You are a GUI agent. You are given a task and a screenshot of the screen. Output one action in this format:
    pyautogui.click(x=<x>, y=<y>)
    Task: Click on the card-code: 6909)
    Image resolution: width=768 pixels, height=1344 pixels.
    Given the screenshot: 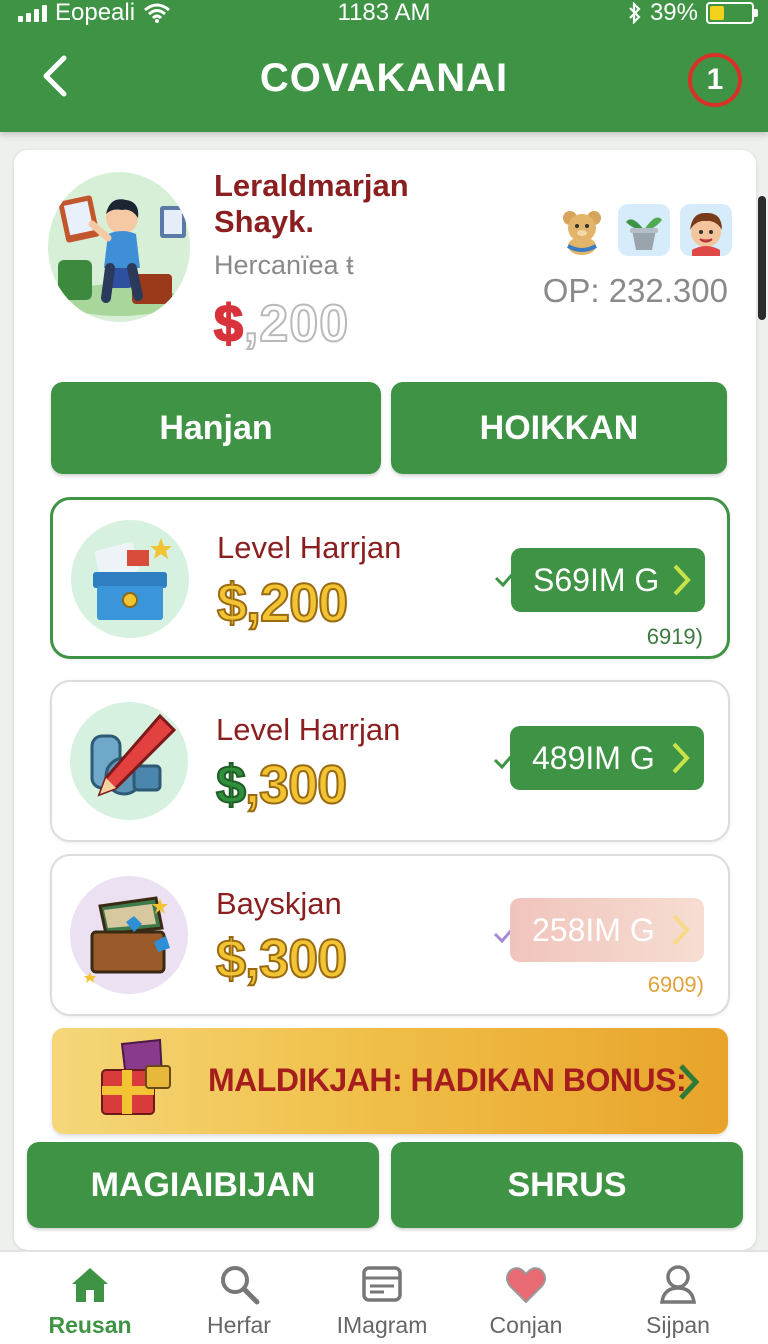 What is the action you would take?
    pyautogui.click(x=675, y=984)
    